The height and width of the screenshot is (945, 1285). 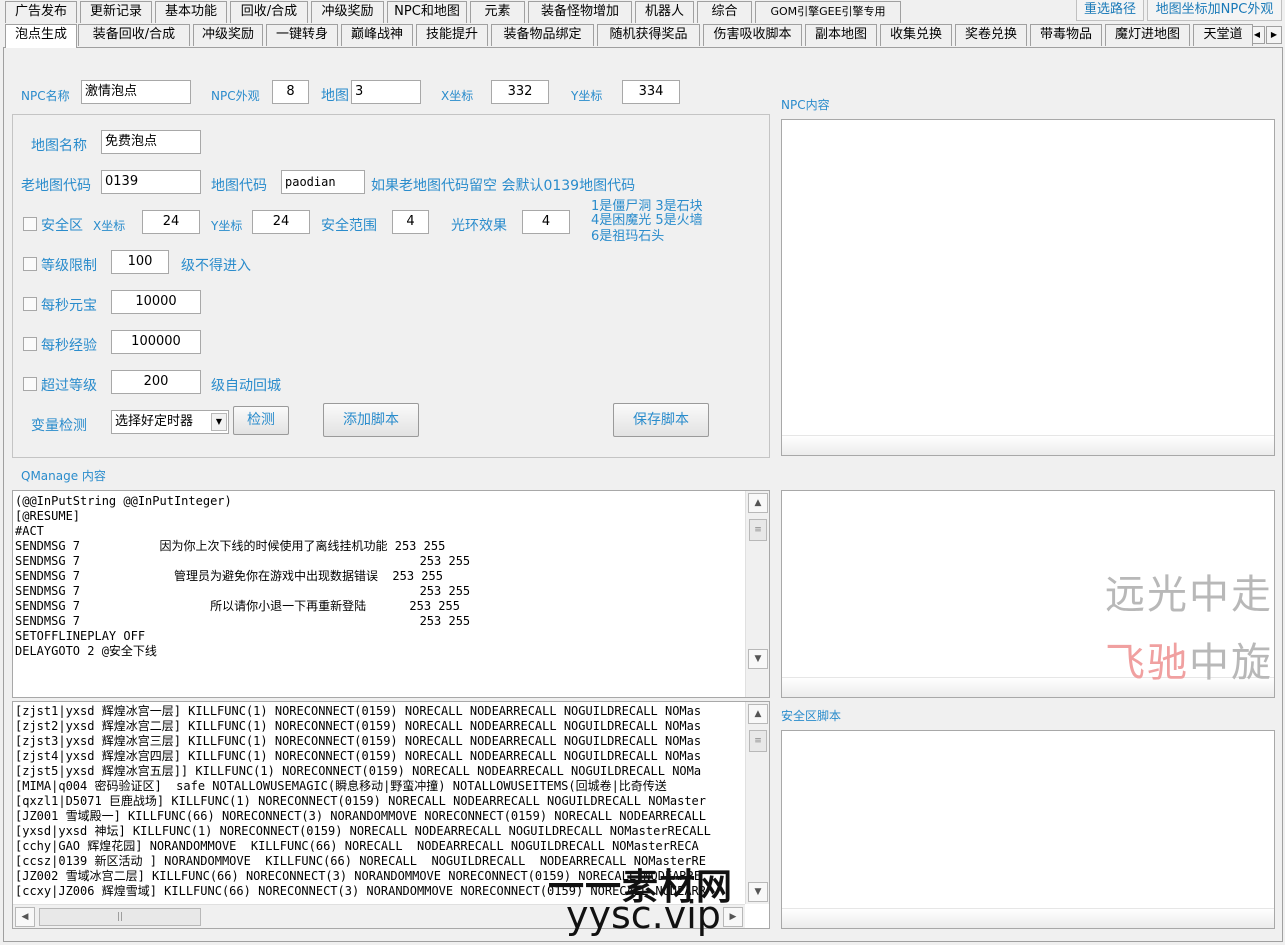 I want to click on qmanage-line: SENDMSG 7 管理员为避免你在游戏中出现数据错误 253 255, so click(x=229, y=576).